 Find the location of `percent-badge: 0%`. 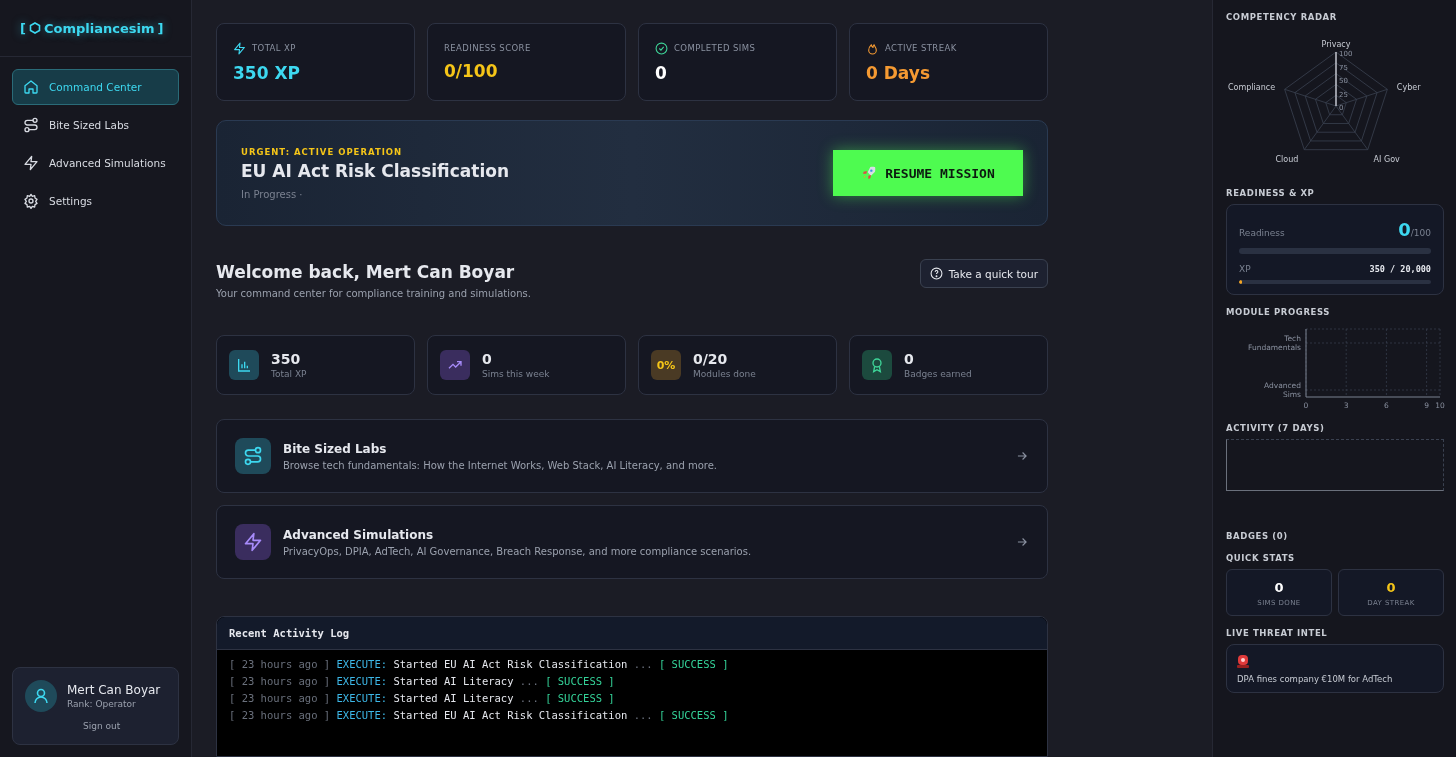

percent-badge: 0% is located at coordinates (666, 365).